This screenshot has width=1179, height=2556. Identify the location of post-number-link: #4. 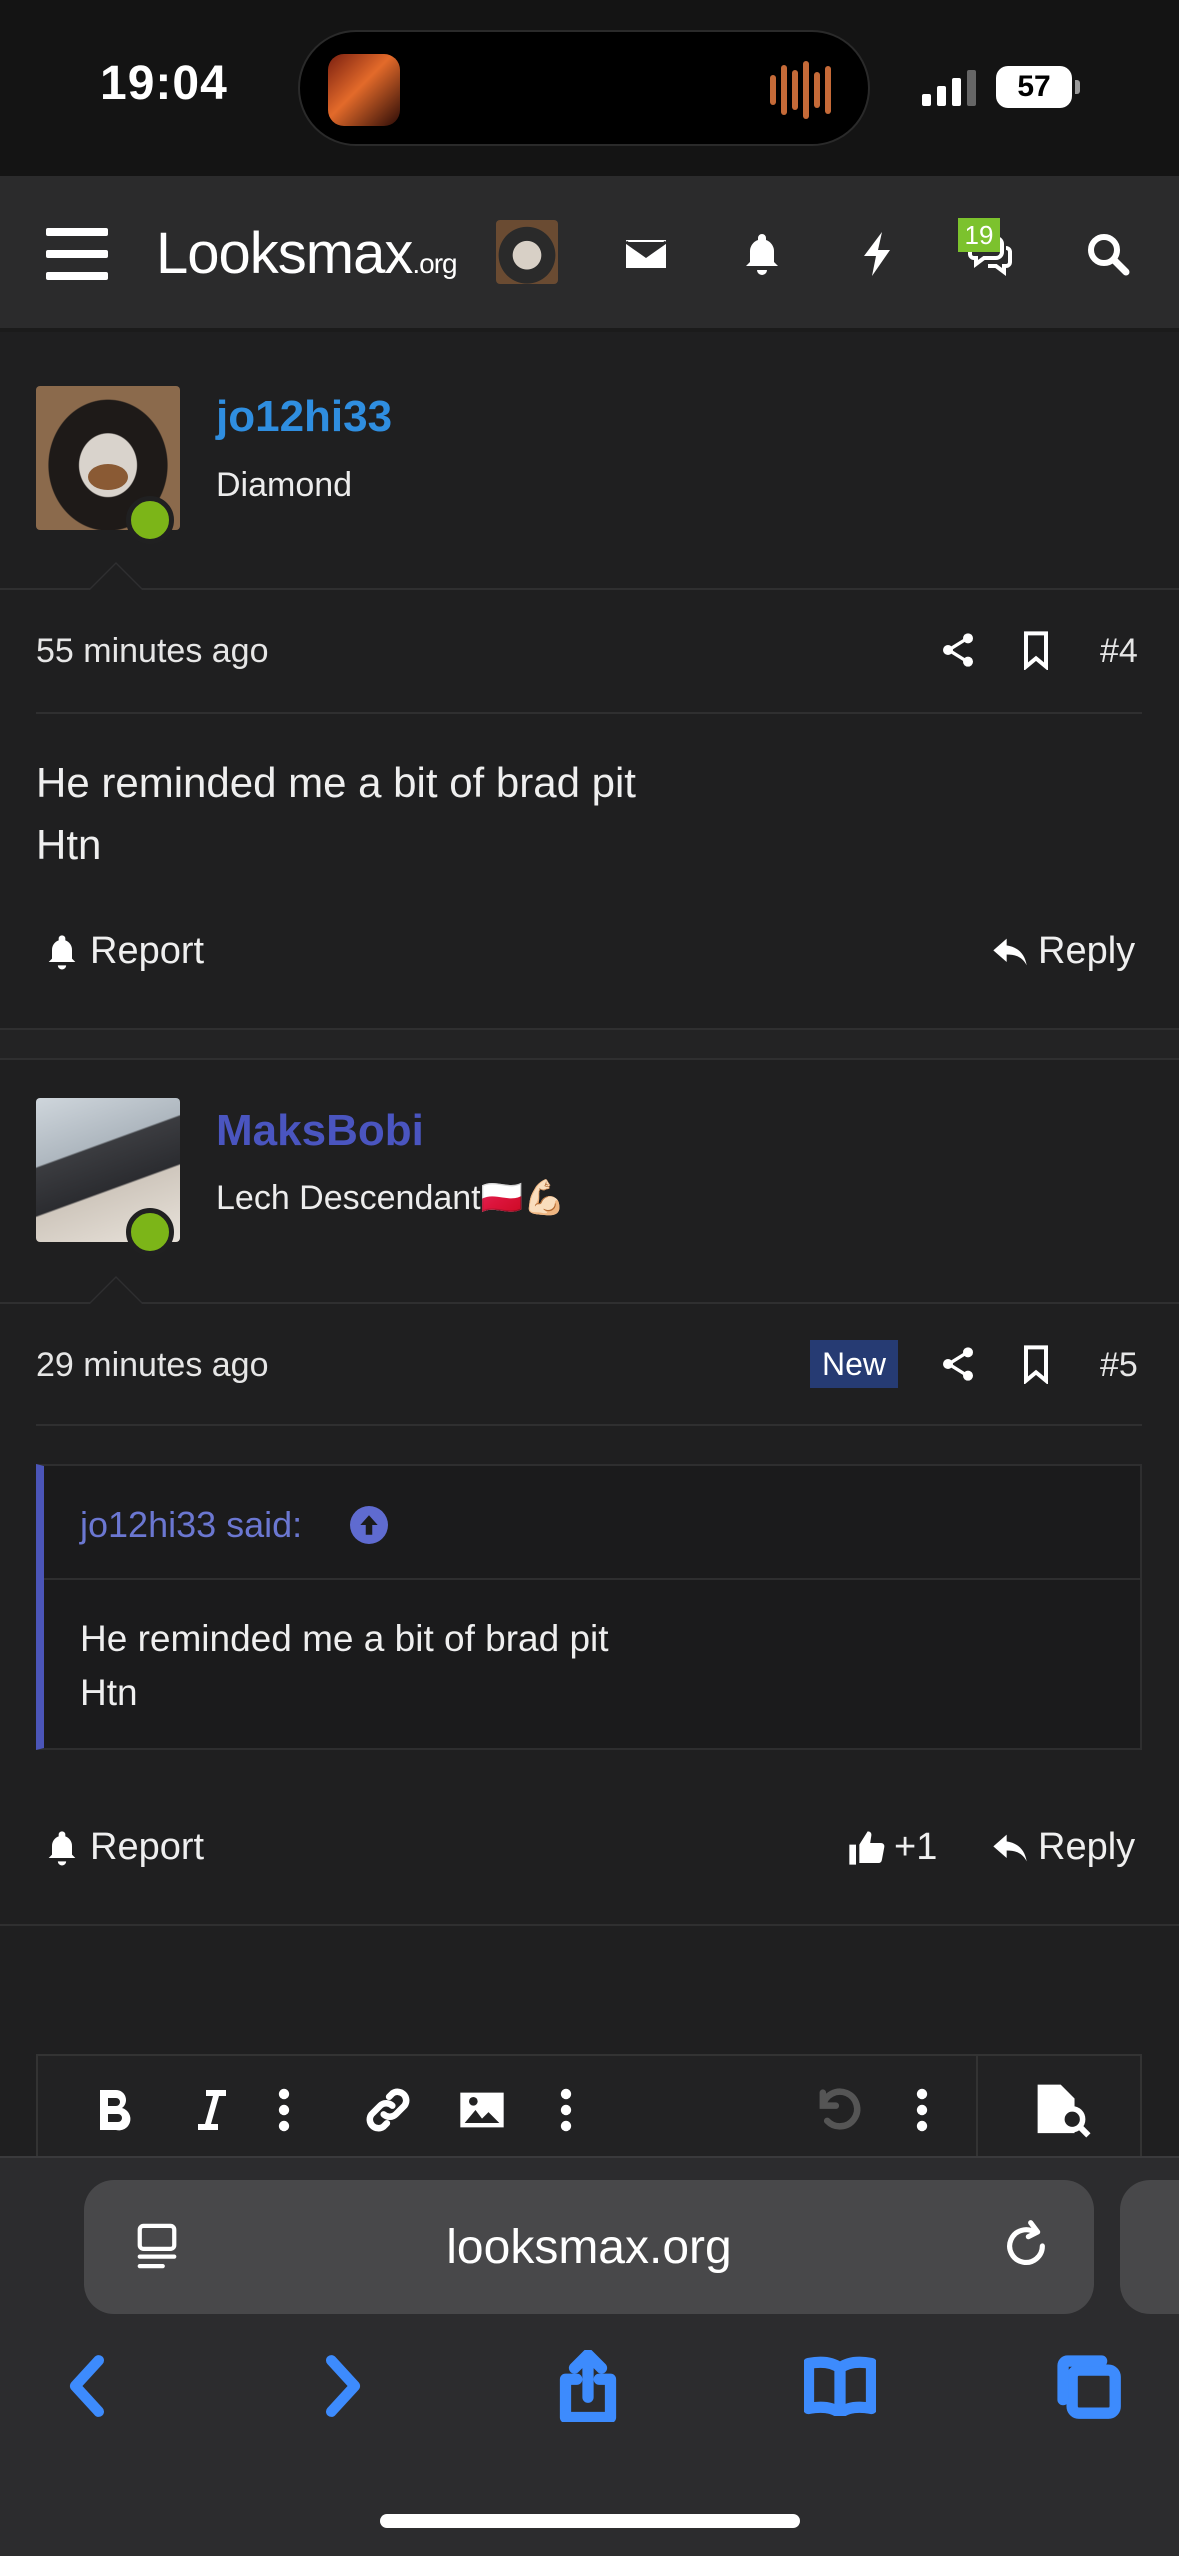
(1119, 651).